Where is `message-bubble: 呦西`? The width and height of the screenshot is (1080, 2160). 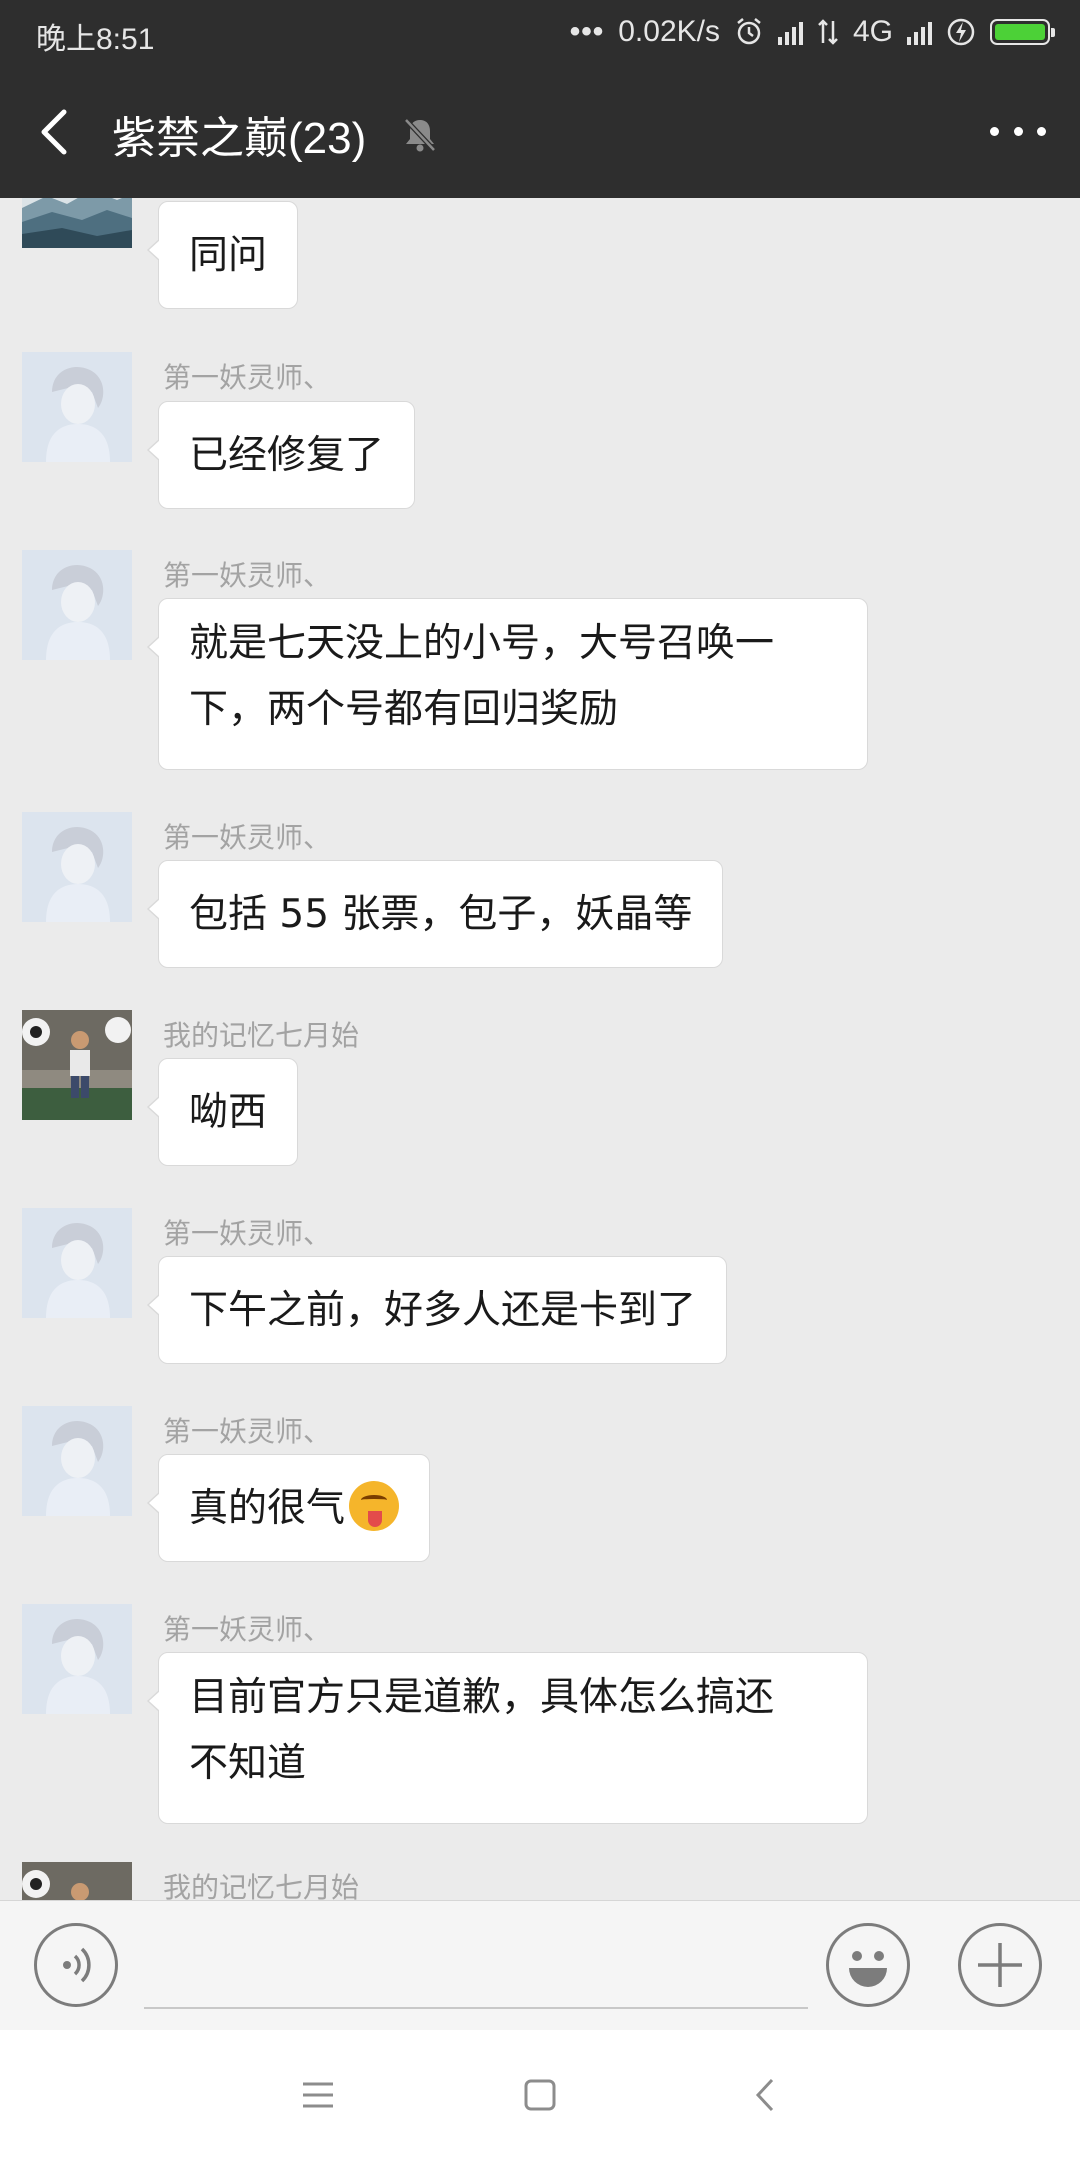
message-bubble: 呦西 is located at coordinates (222, 1112).